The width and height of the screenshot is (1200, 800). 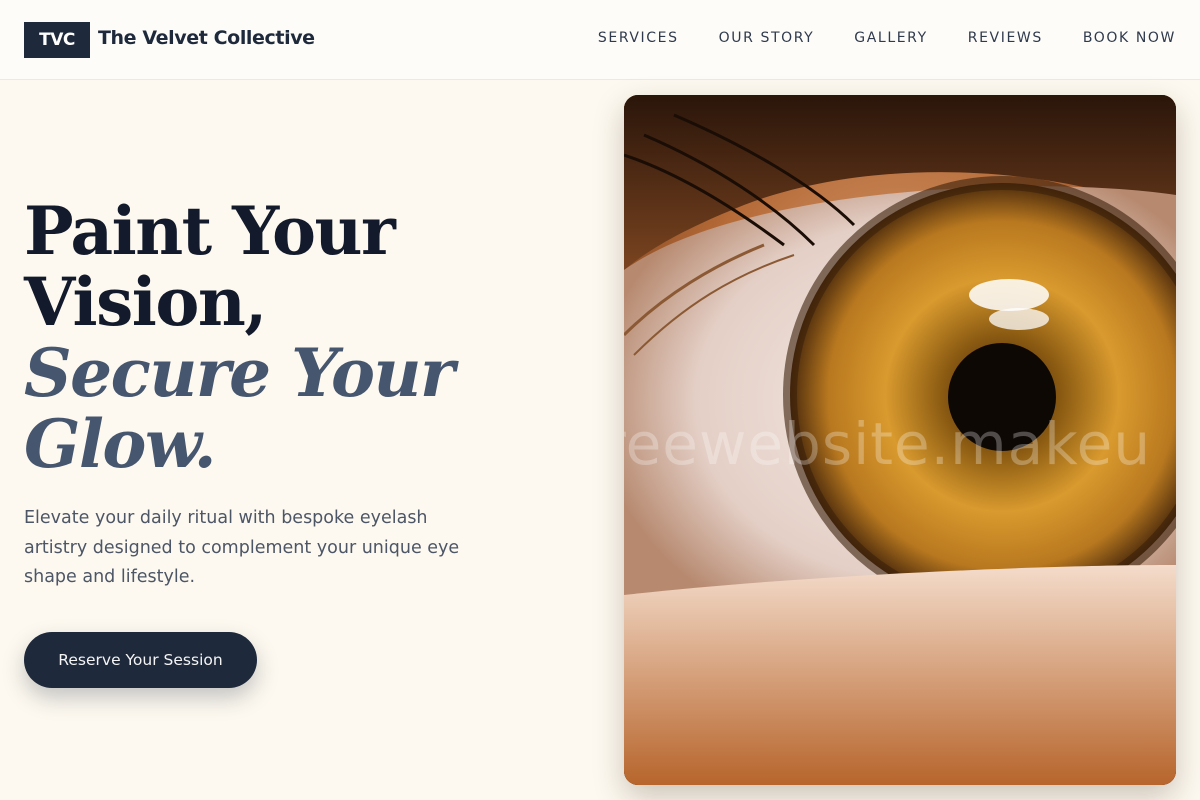 I want to click on headline-accent-2: Glow., so click(x=120, y=444).